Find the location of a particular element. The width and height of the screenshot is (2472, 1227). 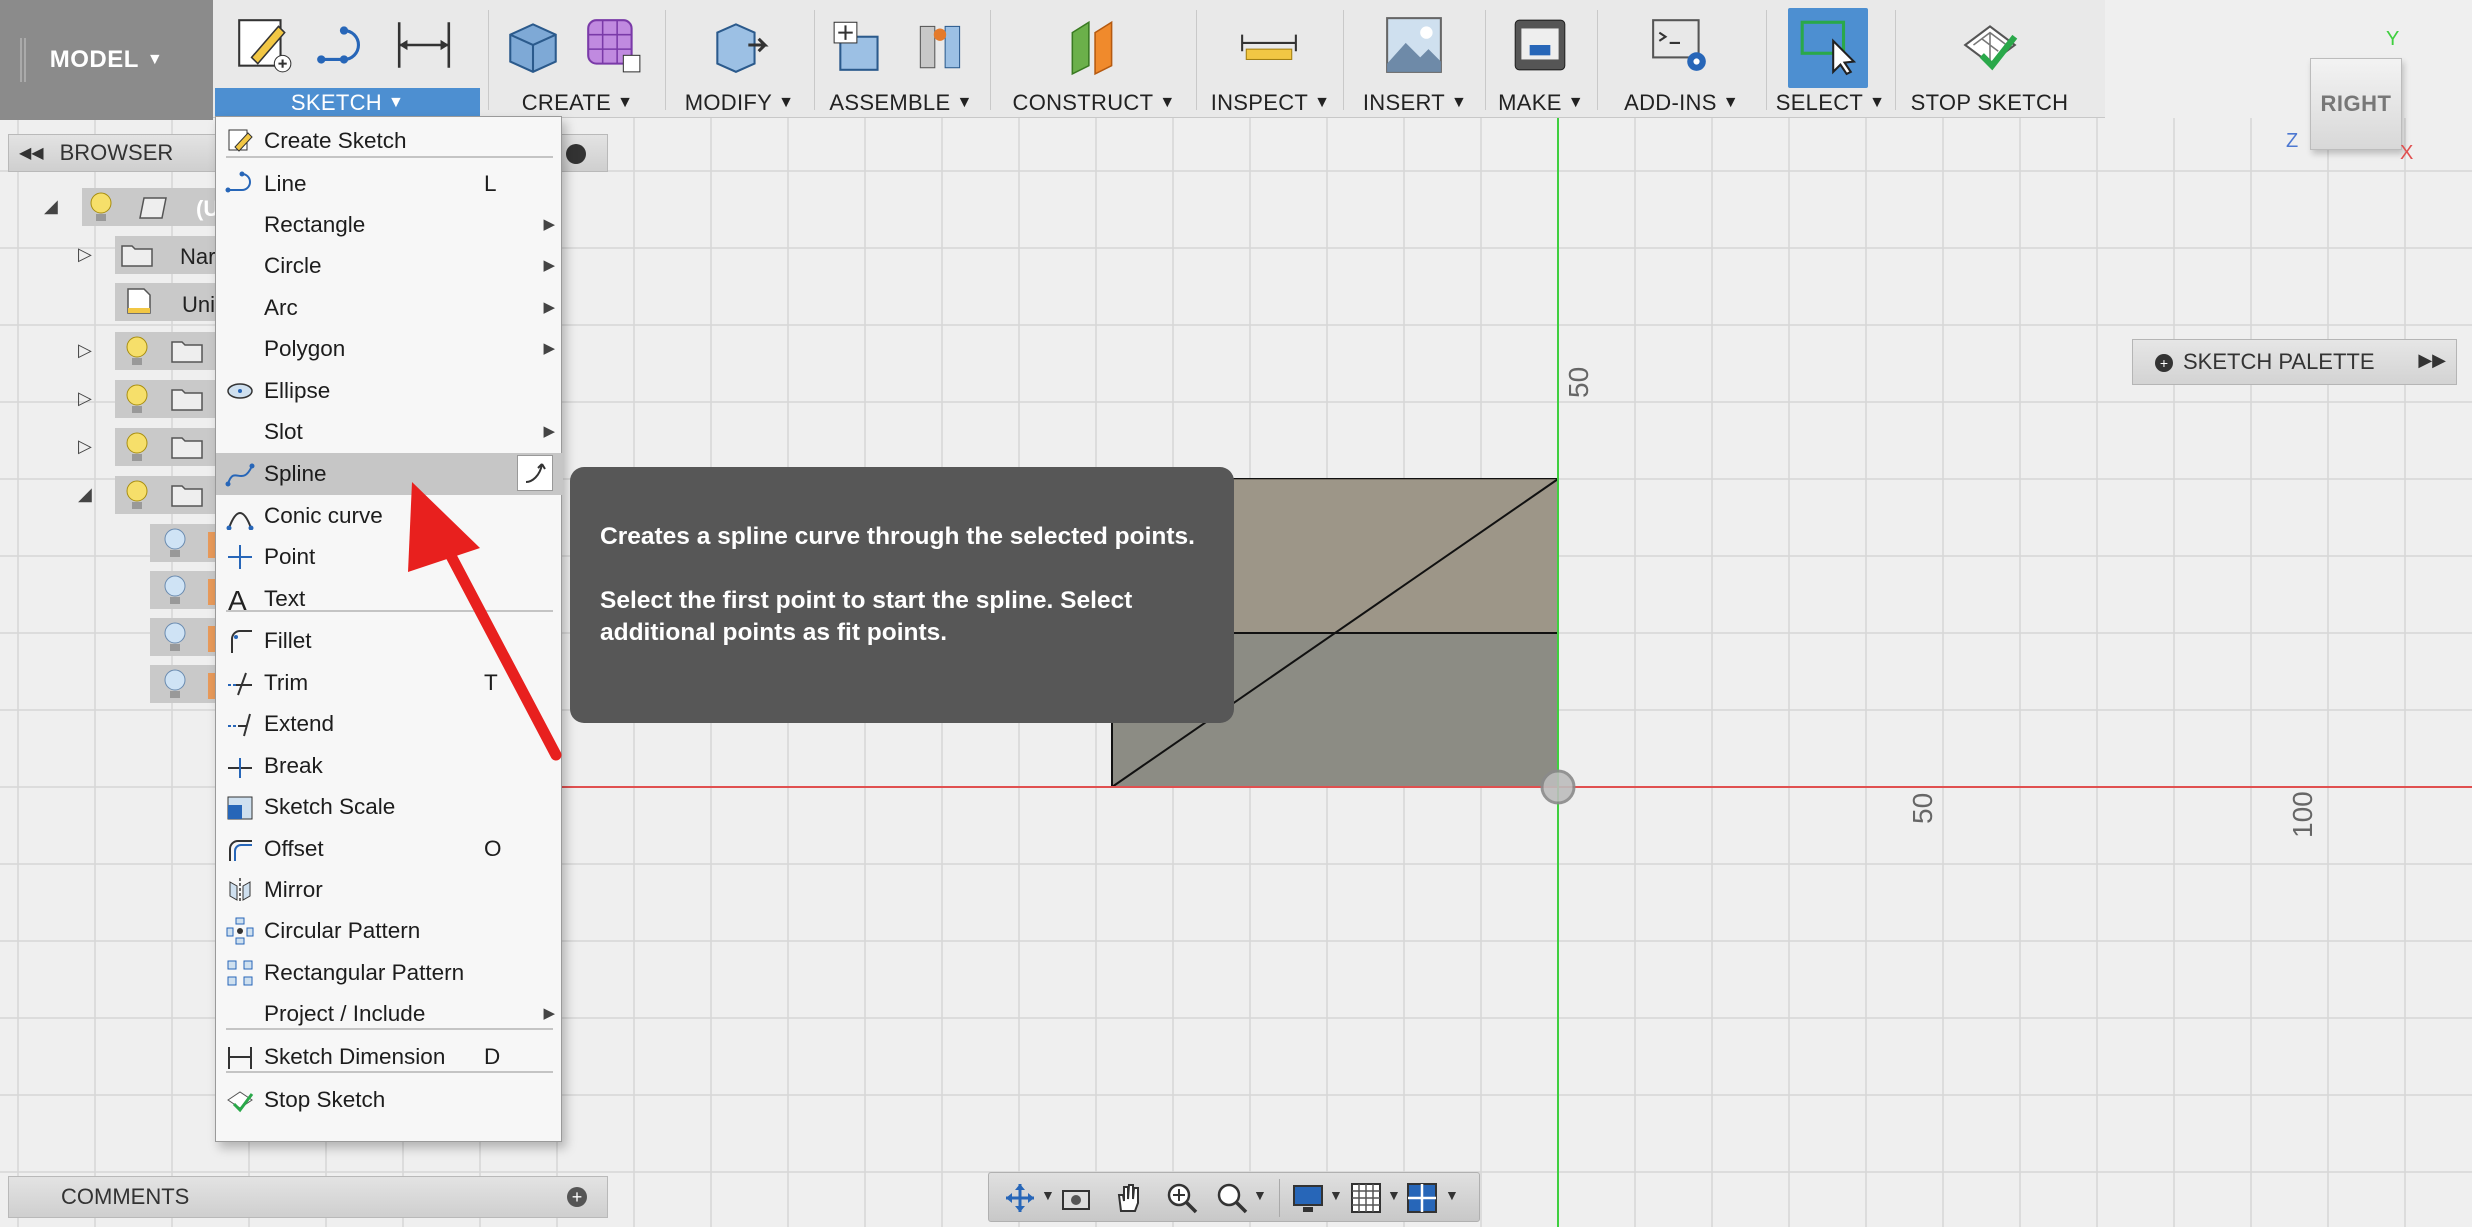

fit-zoom-icon is located at coordinates (1232, 1198).